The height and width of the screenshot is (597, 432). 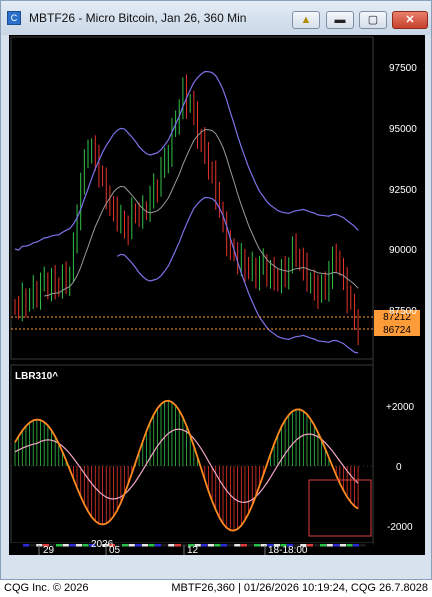 I want to click on indicator-tick: +2000, so click(x=400, y=407).